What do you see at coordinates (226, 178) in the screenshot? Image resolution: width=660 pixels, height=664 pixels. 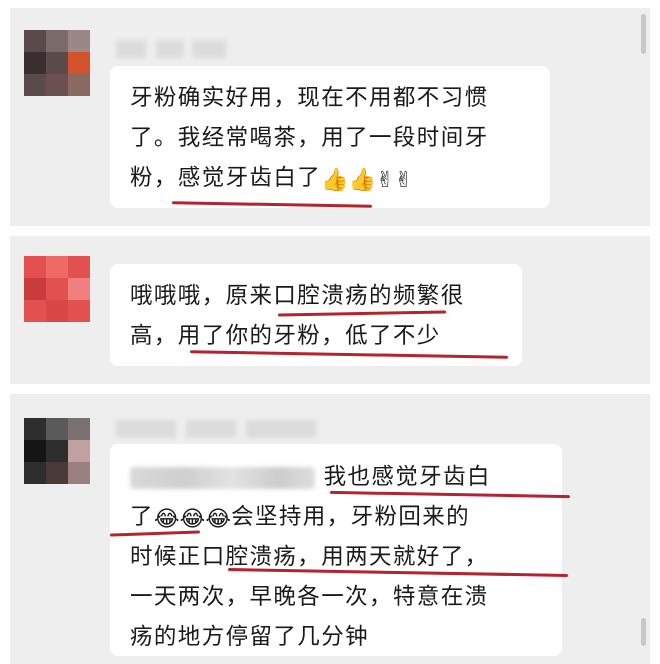 I see `message-text: 粉，感觉牙齿白了` at bounding box center [226, 178].